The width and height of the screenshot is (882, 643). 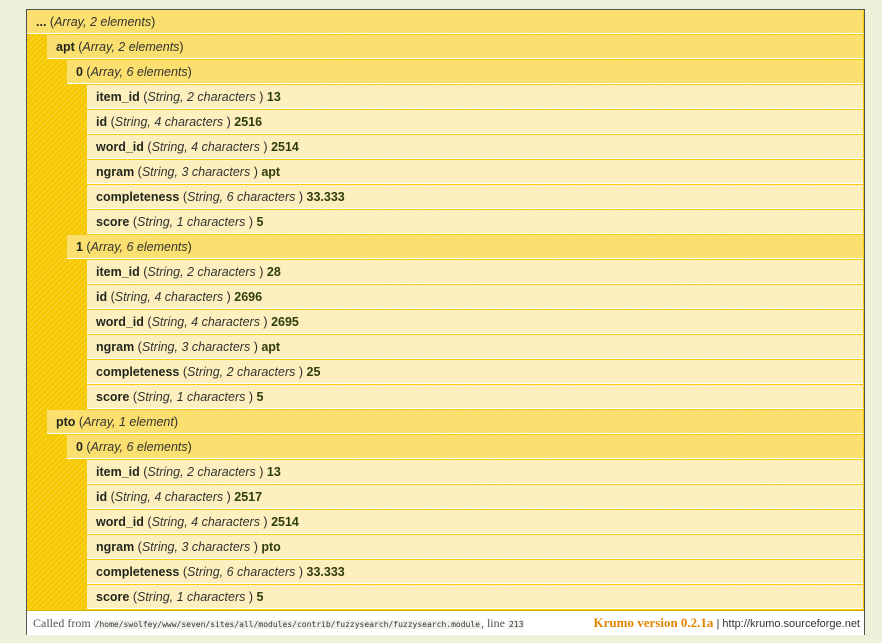 What do you see at coordinates (492, 623) in the screenshot?
I see `line-label: , line` at bounding box center [492, 623].